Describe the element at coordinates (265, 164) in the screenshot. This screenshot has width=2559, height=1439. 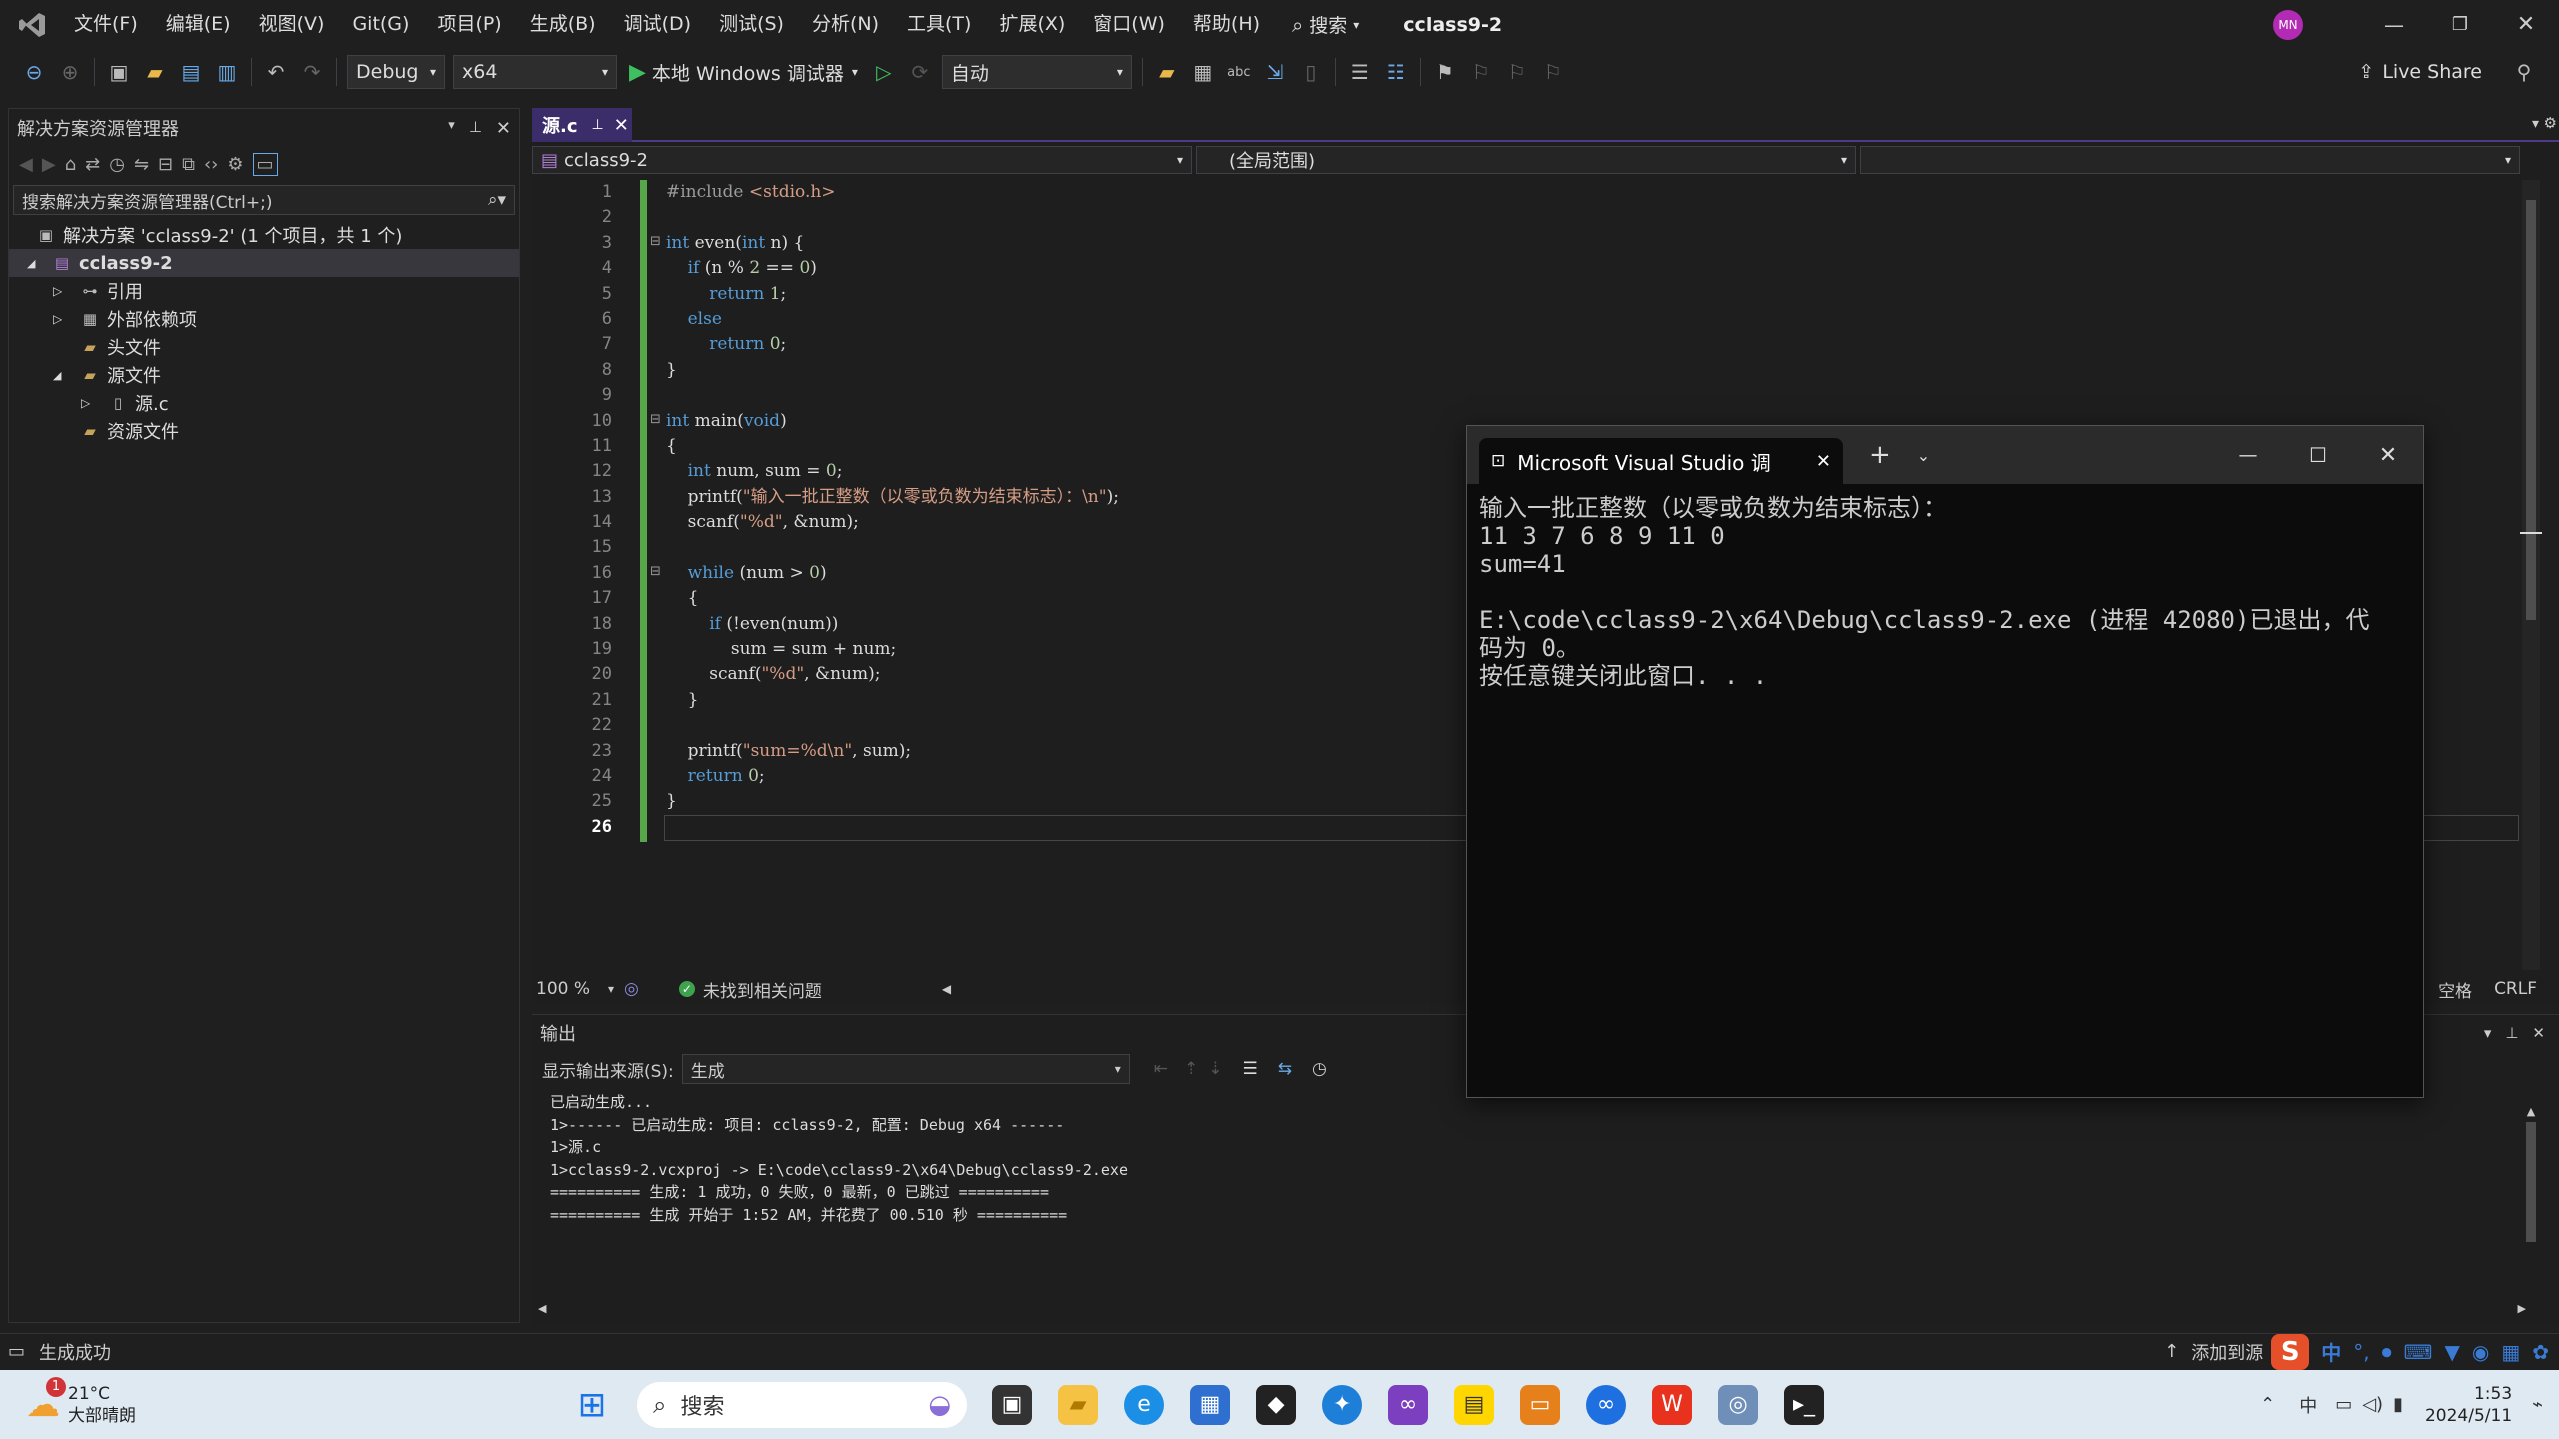
I see `preview-icon: ▭` at that location.